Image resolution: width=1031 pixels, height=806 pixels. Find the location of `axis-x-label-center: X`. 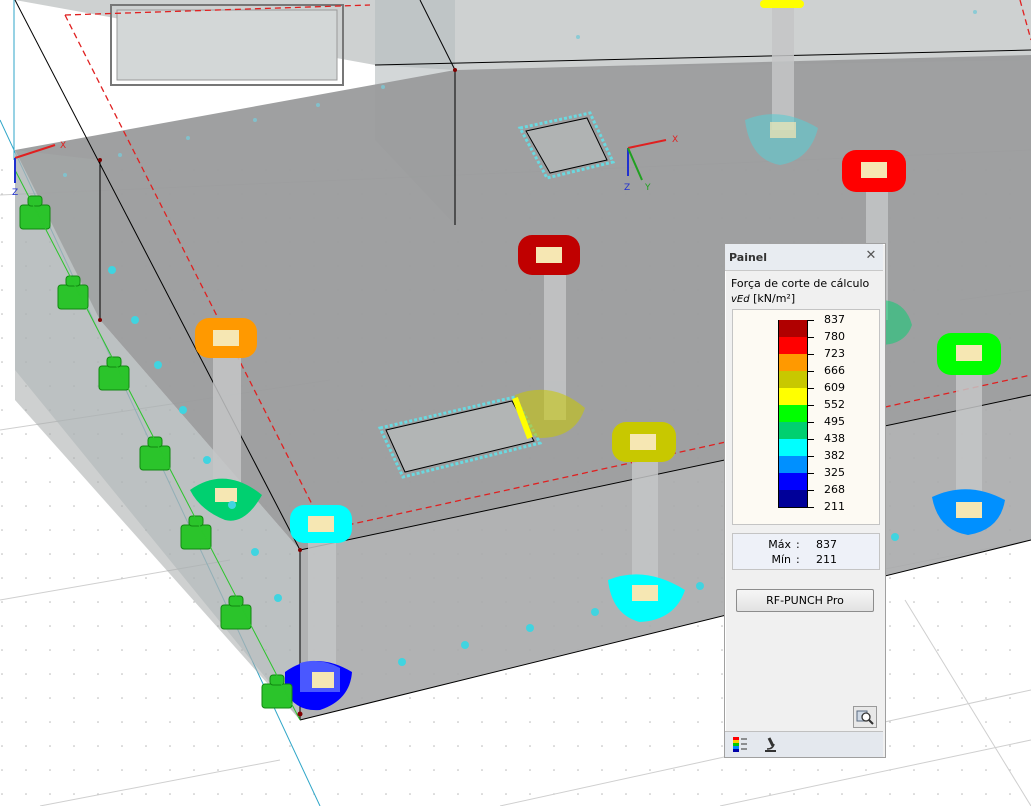

axis-x-label-center: X is located at coordinates (675, 140).